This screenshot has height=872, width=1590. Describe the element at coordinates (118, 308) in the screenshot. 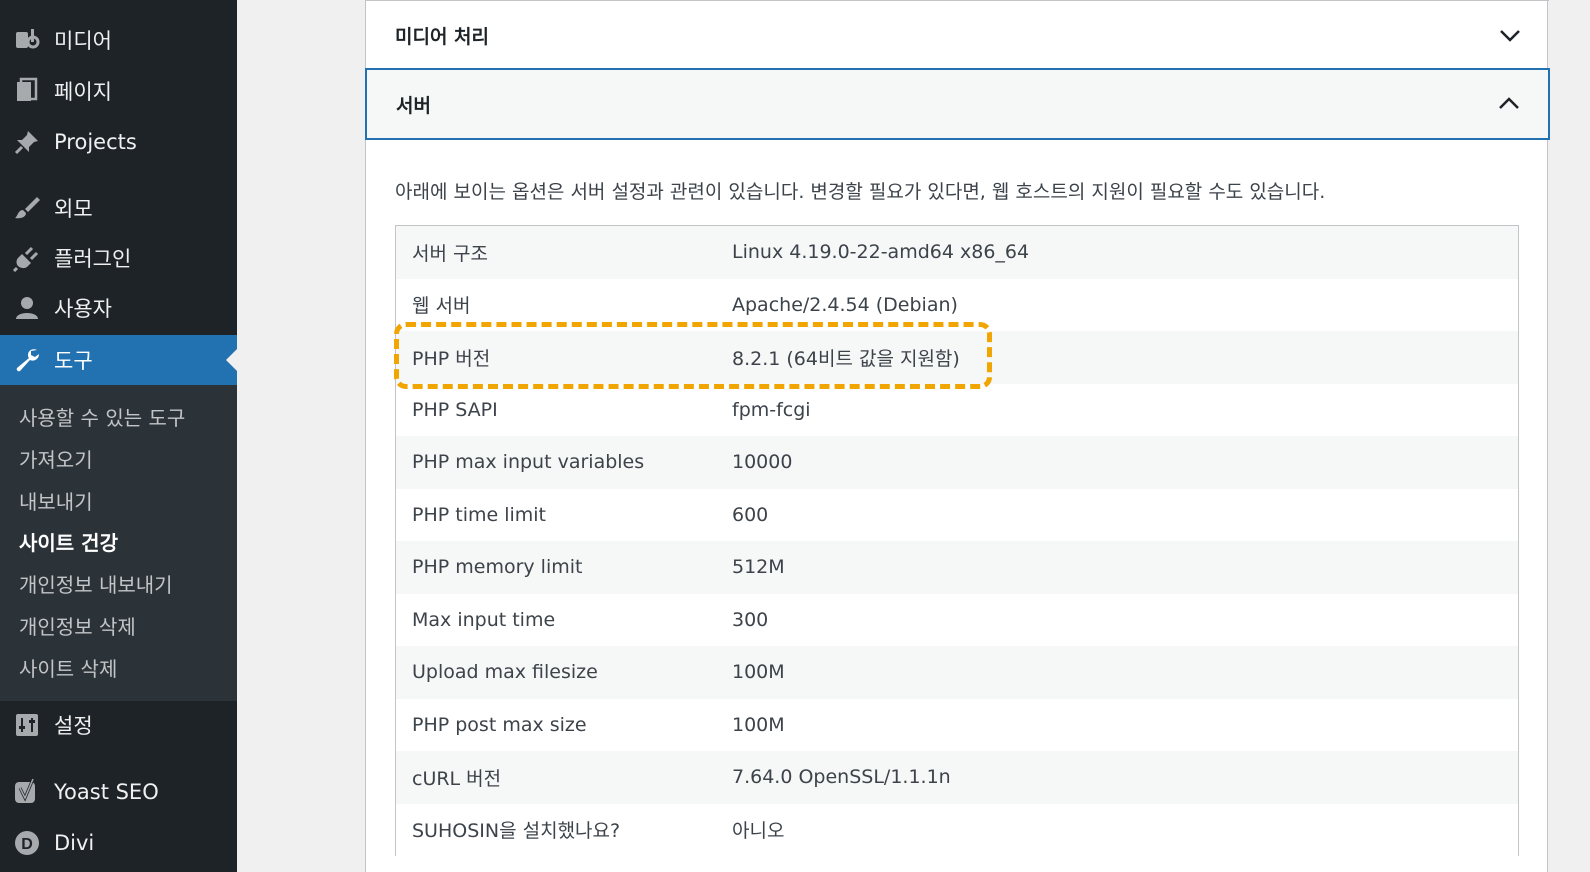

I see `sidebar-item-users: 사용자` at that location.